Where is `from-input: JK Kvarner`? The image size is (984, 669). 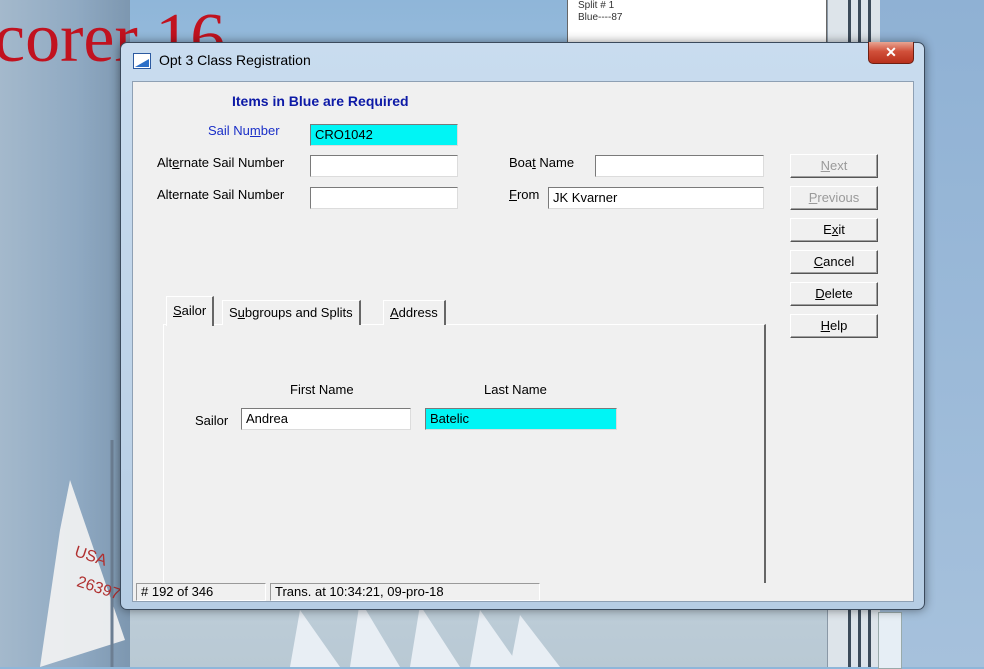
from-input: JK Kvarner is located at coordinates (656, 198).